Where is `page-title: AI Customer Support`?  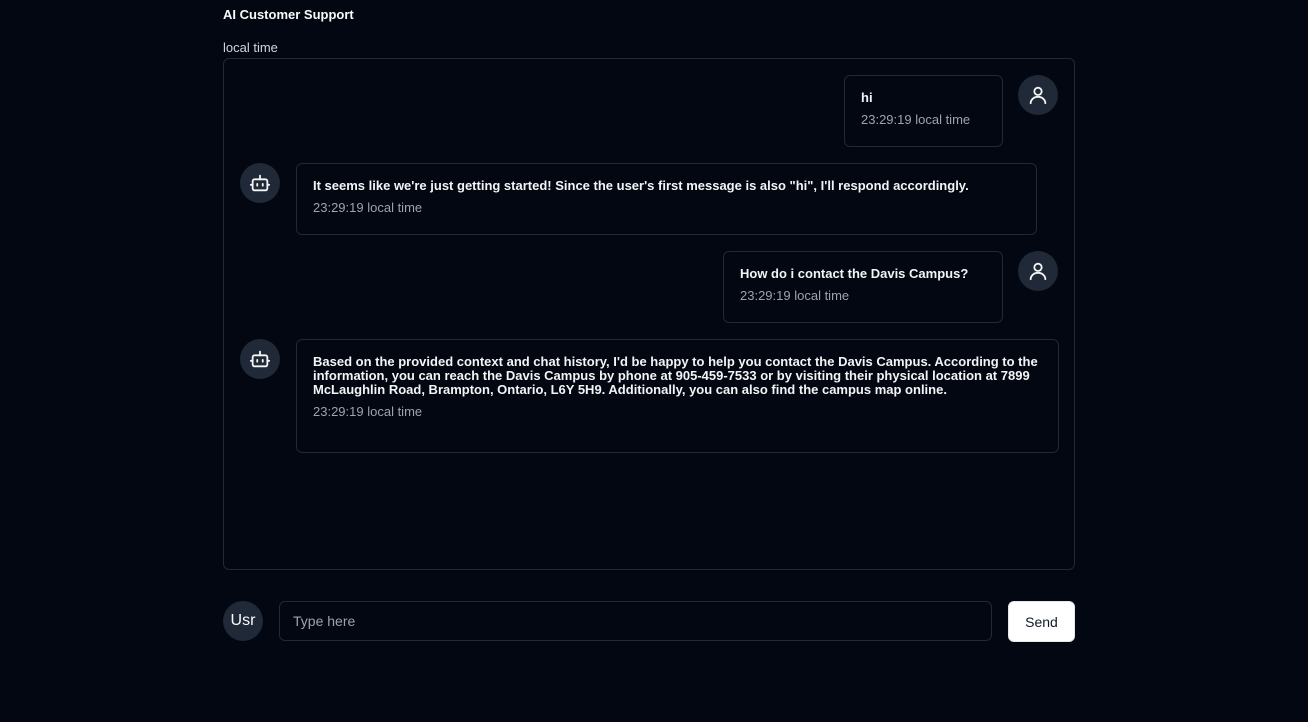 page-title: AI Customer Support is located at coordinates (288, 14).